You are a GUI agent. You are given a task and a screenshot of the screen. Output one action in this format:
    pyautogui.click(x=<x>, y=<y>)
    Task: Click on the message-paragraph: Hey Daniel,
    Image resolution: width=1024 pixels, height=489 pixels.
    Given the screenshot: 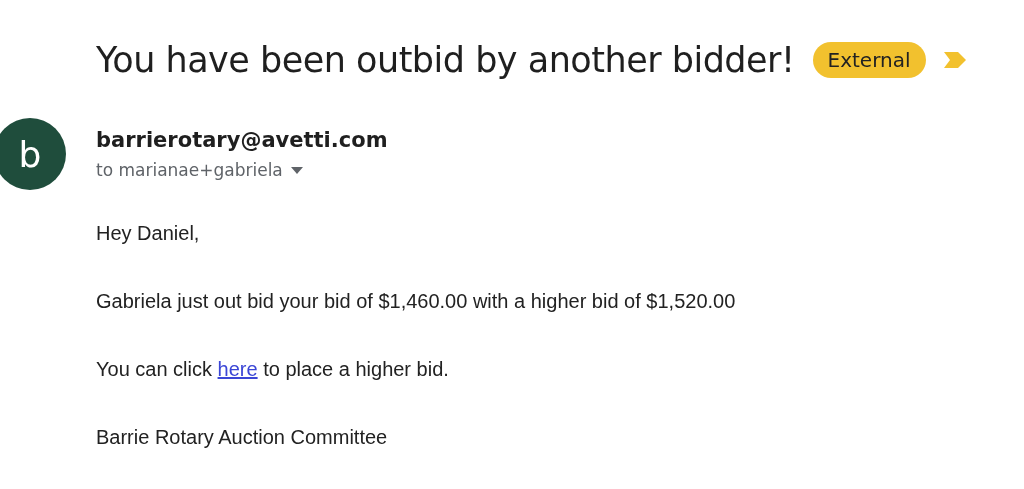 What is the action you would take?
    pyautogui.click(x=148, y=233)
    